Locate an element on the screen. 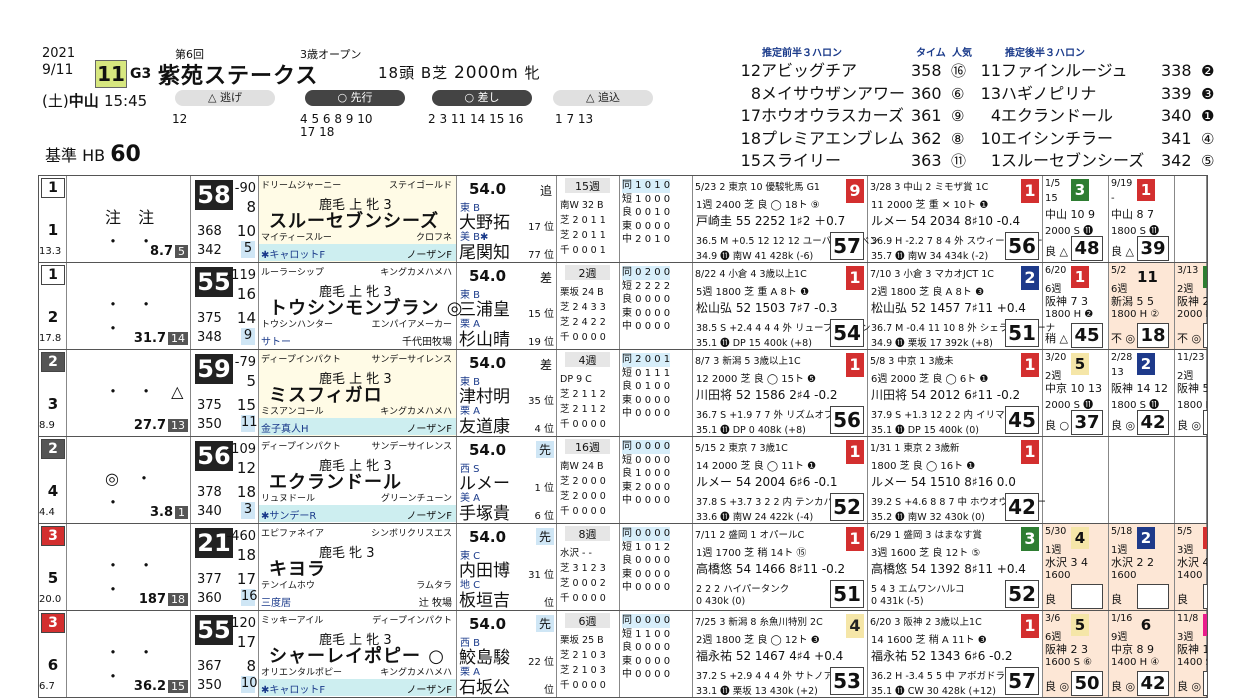 The image size is (1257, 698). workout-line: 栗坂 24 B is located at coordinates (582, 292).